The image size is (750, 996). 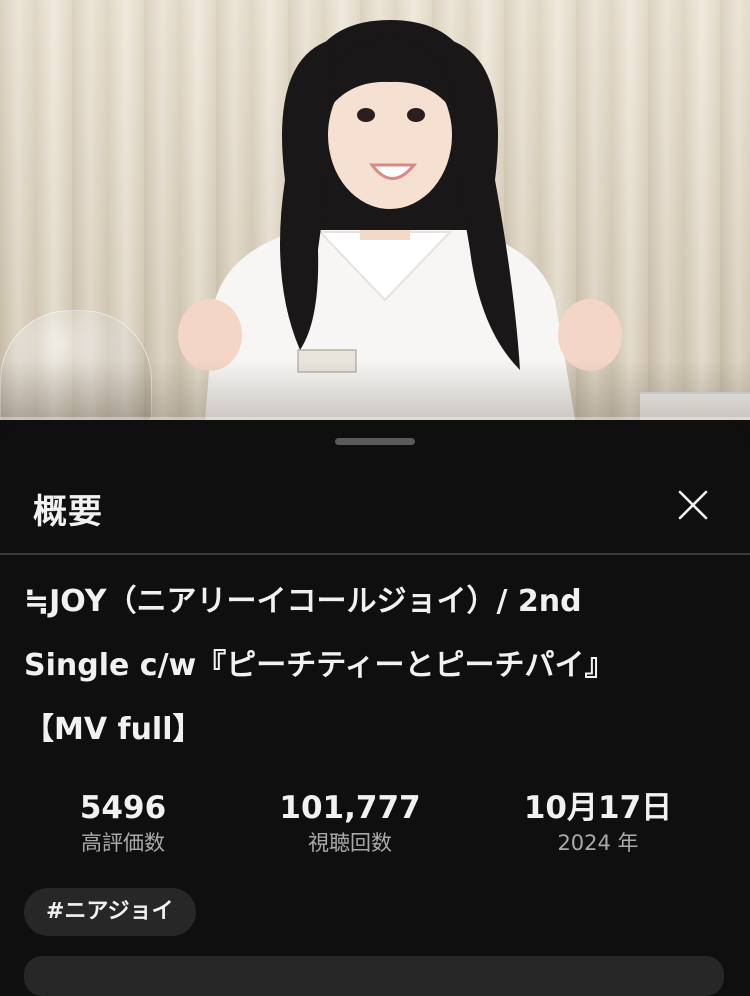 I want to click on upload-date: 10月17日, so click(x=598, y=808).